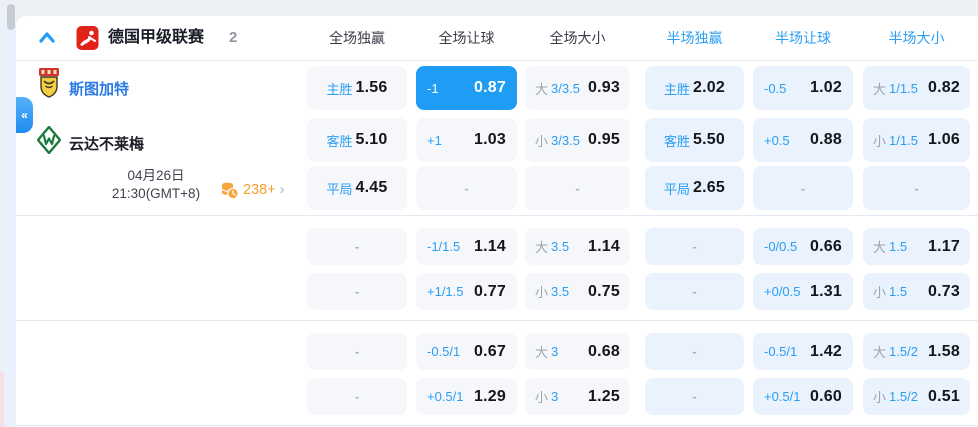  Describe the element at coordinates (11, 17) in the screenshot. I see `scrollbar-thumb` at that location.